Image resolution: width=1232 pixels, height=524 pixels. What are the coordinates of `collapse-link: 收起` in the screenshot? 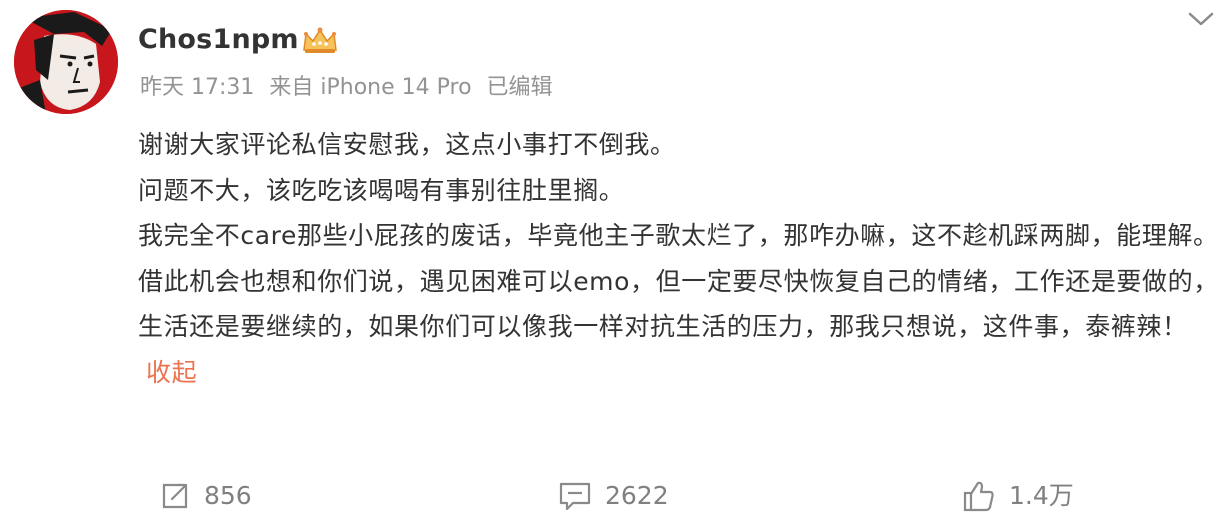 It's located at (171, 372).